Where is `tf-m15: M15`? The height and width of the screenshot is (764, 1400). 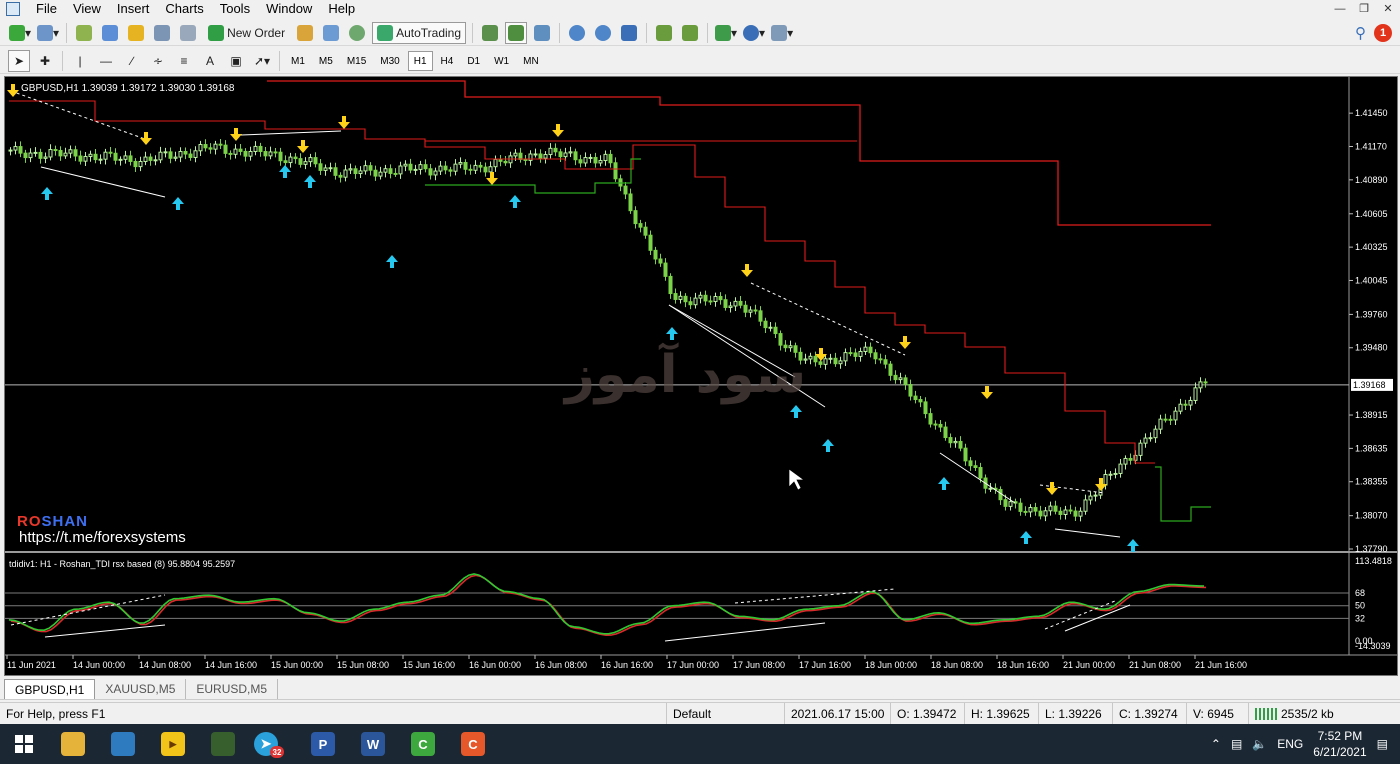 tf-m15: M15 is located at coordinates (356, 61).